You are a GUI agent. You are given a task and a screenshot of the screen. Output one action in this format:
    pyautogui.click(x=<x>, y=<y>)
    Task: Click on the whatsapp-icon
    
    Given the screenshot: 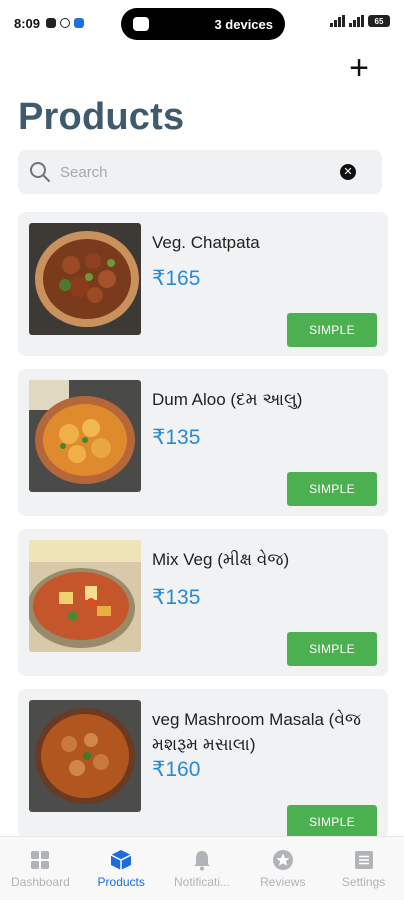 What is the action you would take?
    pyautogui.click(x=65, y=23)
    